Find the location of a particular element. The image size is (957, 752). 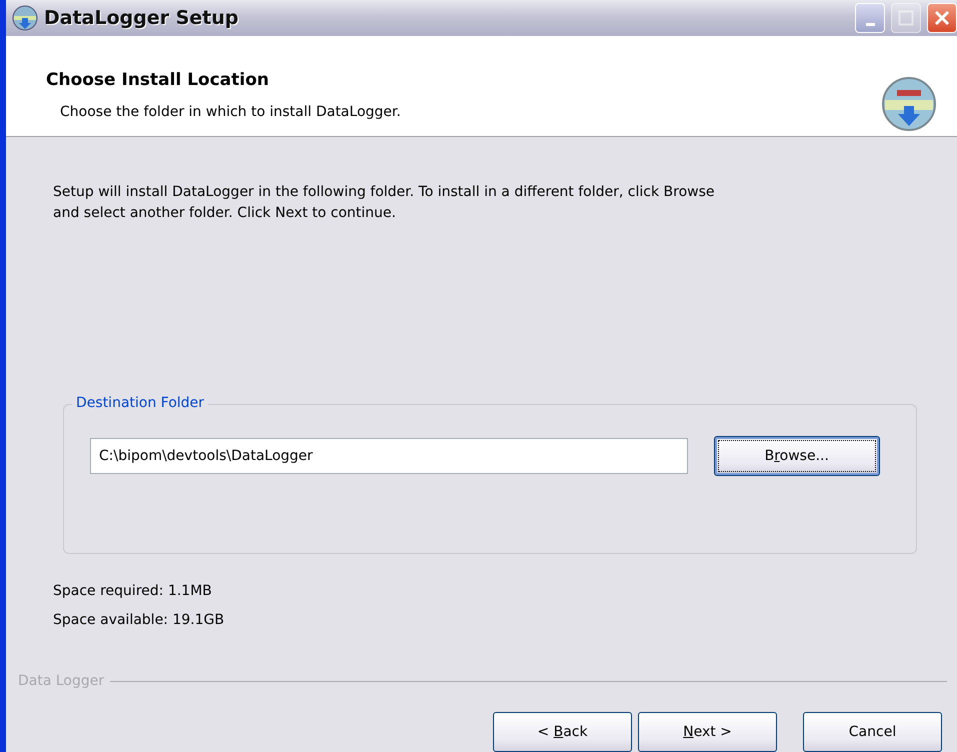

maximize-icon is located at coordinates (906, 18).